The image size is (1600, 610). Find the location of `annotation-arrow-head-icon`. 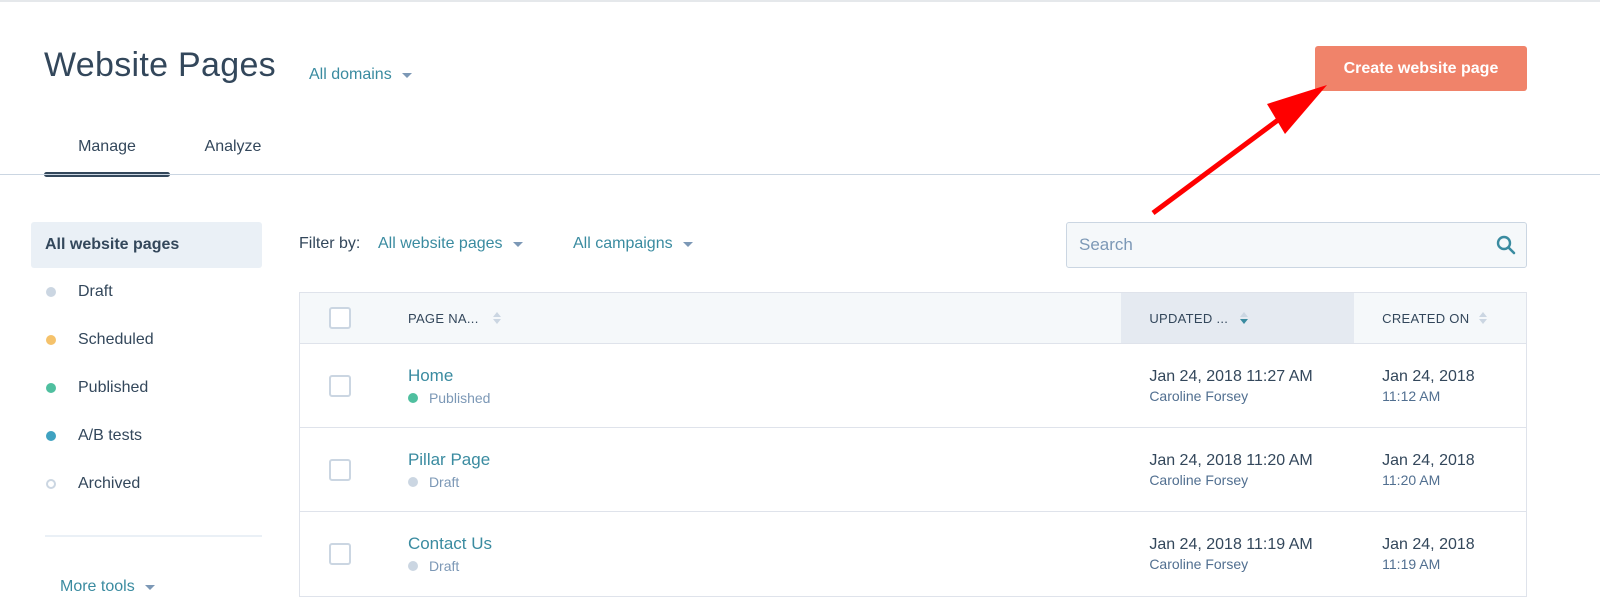

annotation-arrow-head-icon is located at coordinates (1297, 109).